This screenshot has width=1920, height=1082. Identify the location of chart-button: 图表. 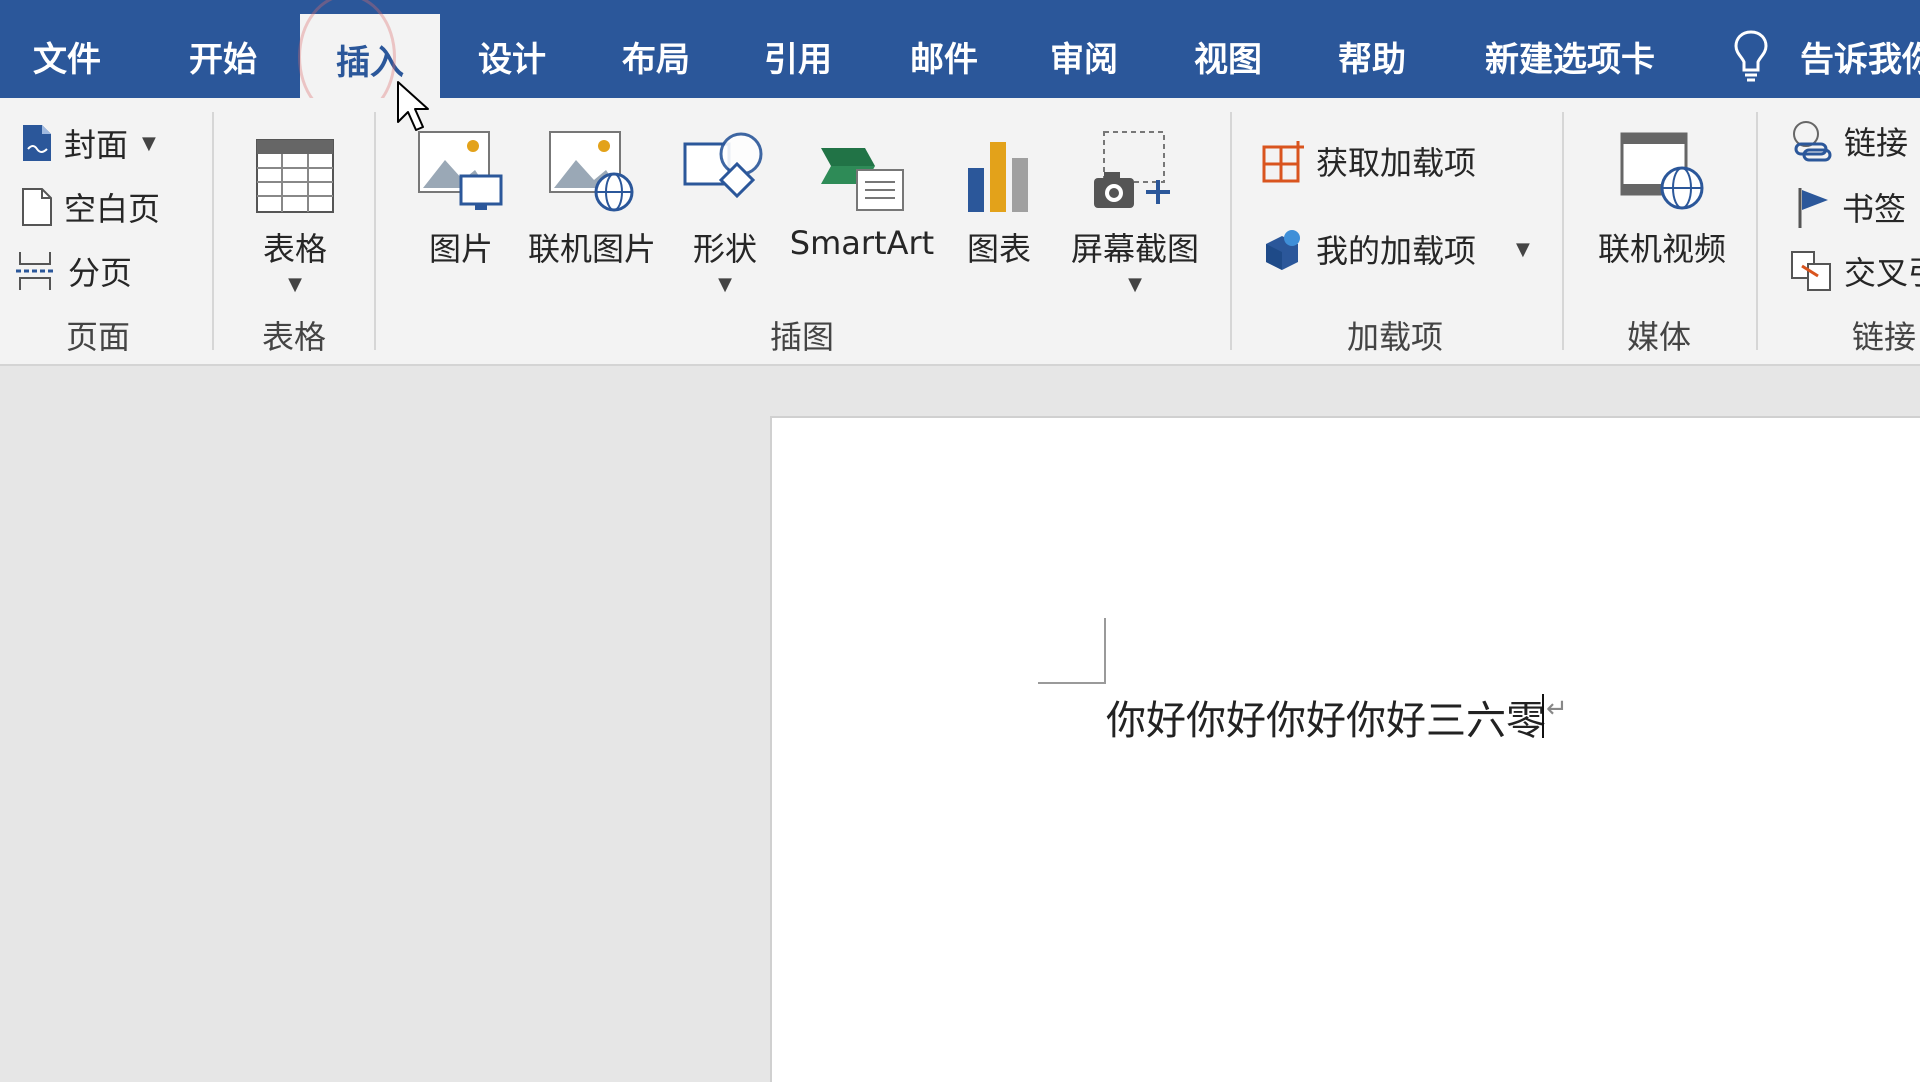
(999, 192).